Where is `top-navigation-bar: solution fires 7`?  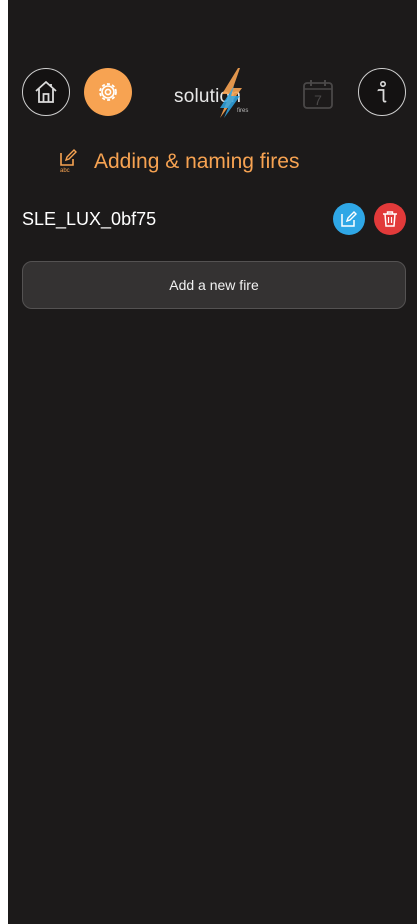 top-navigation-bar: solution fires 7 is located at coordinates (212, 96).